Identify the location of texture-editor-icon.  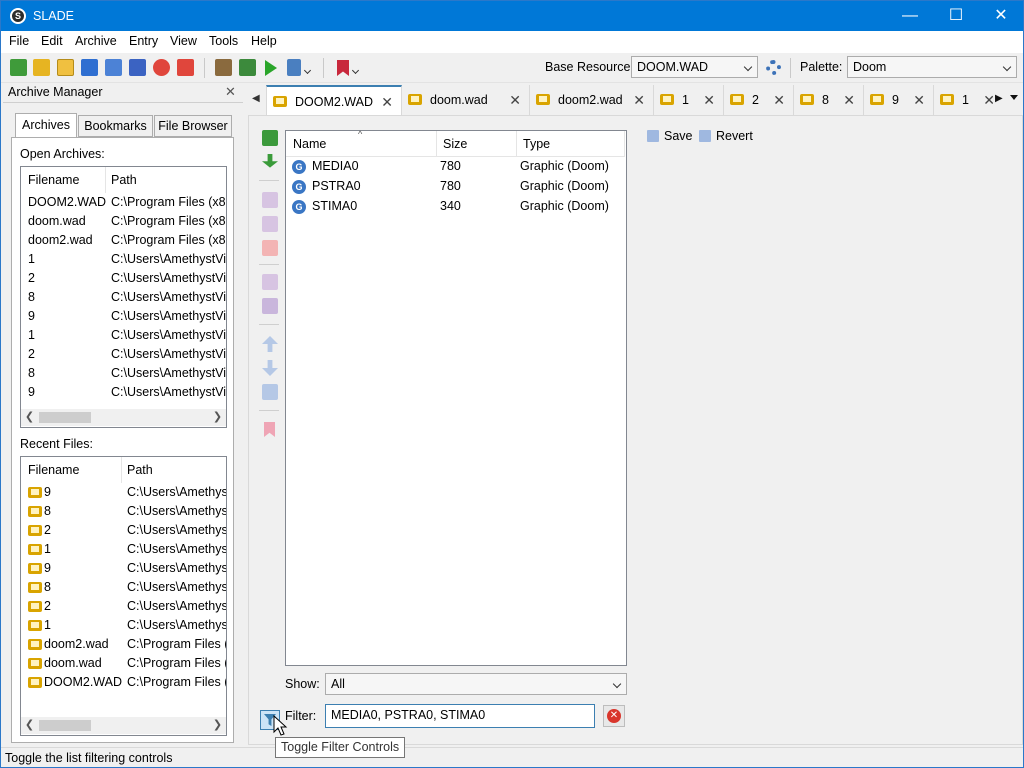
(223, 67).